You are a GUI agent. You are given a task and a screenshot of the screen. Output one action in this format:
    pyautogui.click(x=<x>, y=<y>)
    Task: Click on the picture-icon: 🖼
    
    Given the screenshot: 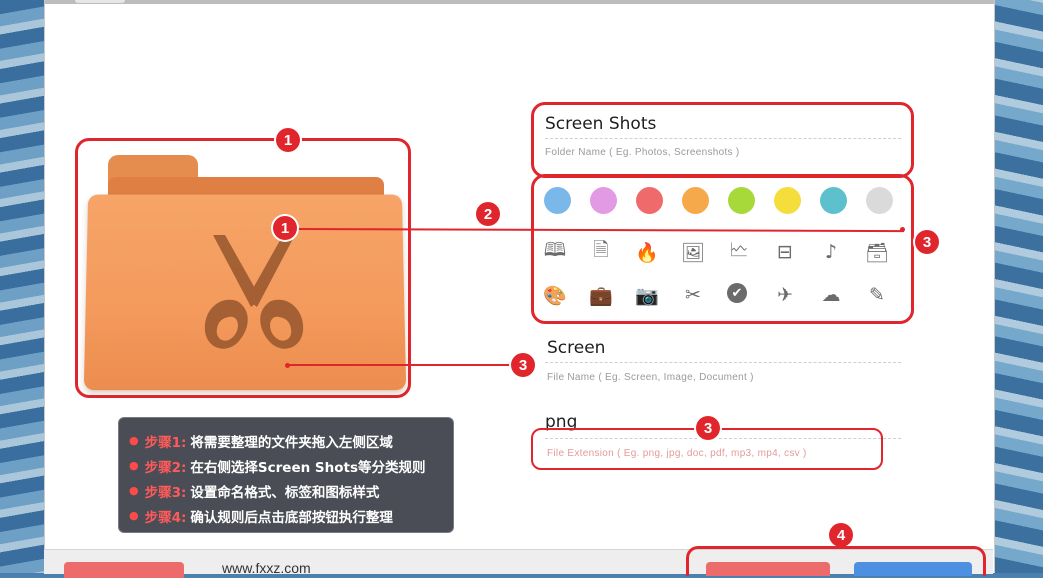 What is the action you would take?
    pyautogui.click(x=693, y=252)
    